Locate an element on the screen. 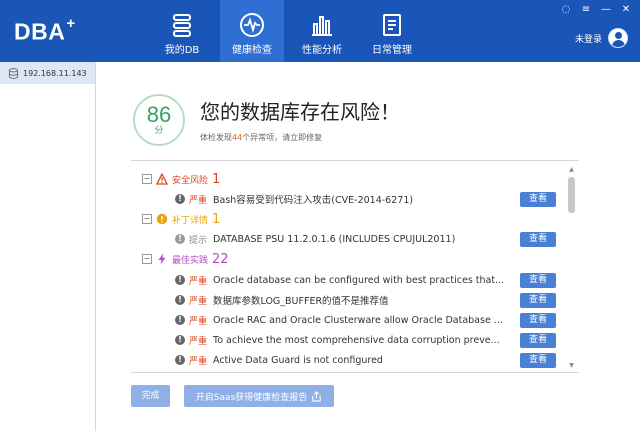  page-title: 您的数据库存在风险！ is located at coordinates (300, 112).